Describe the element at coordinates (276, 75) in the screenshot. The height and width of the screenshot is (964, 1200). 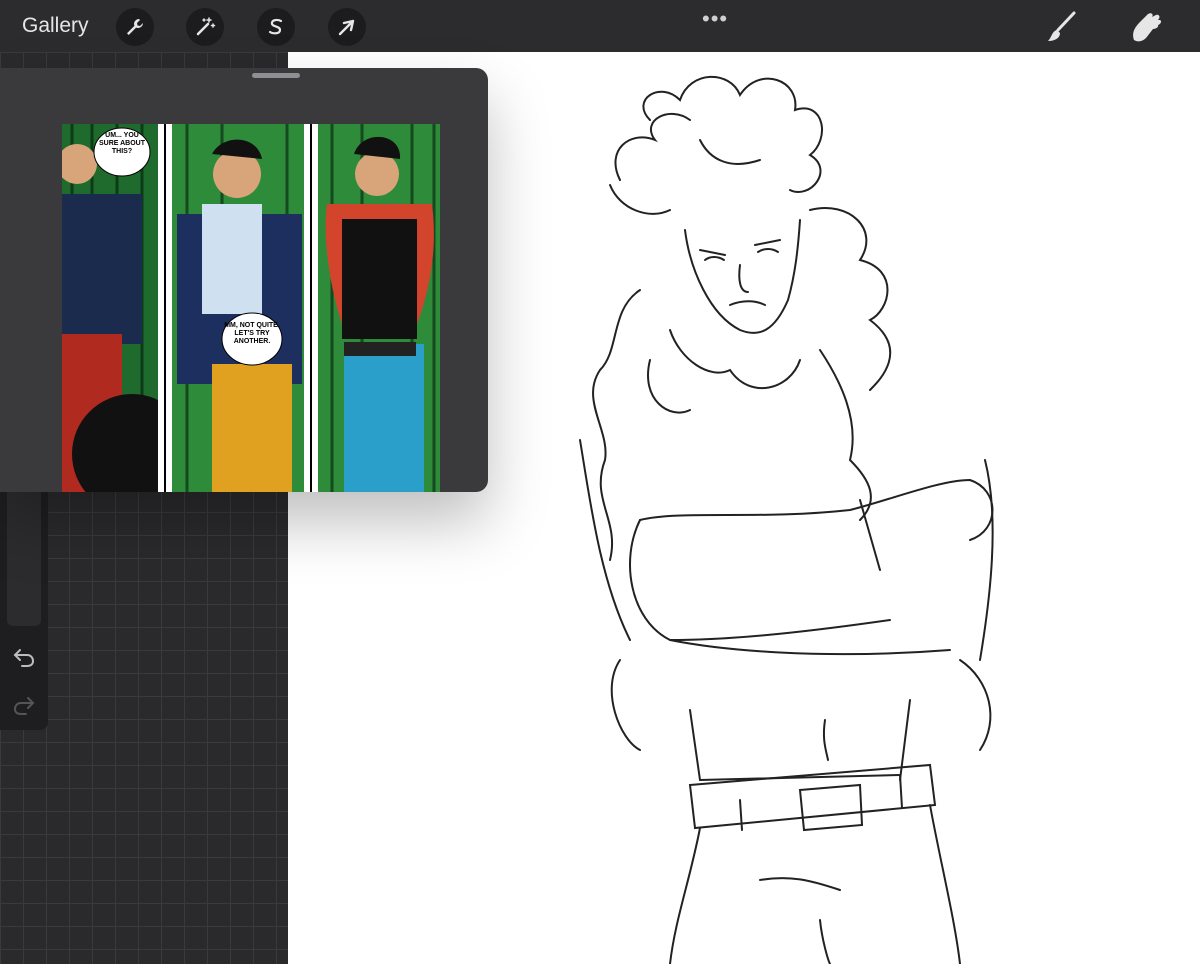
I see `reference-grab-handle` at that location.